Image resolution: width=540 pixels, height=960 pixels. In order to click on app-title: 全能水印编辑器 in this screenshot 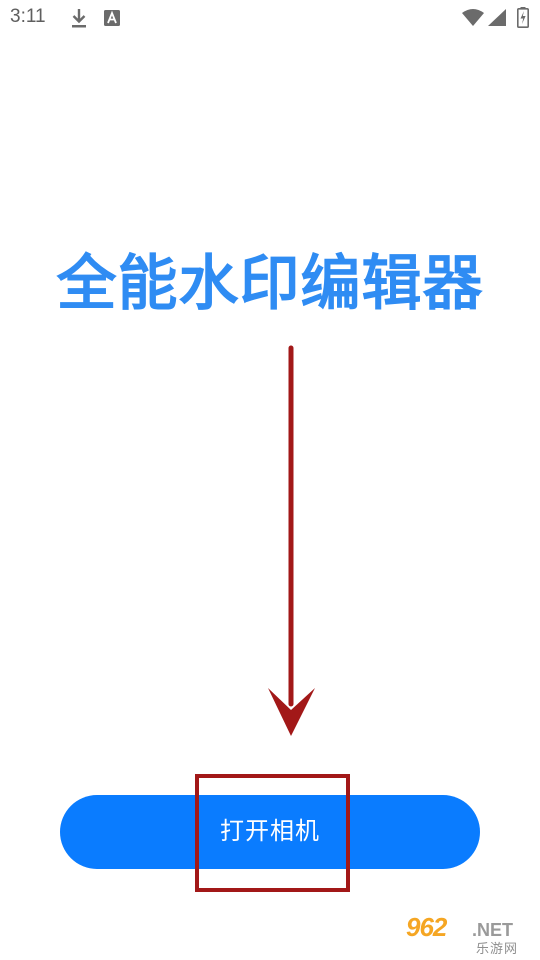, I will do `click(270, 284)`.